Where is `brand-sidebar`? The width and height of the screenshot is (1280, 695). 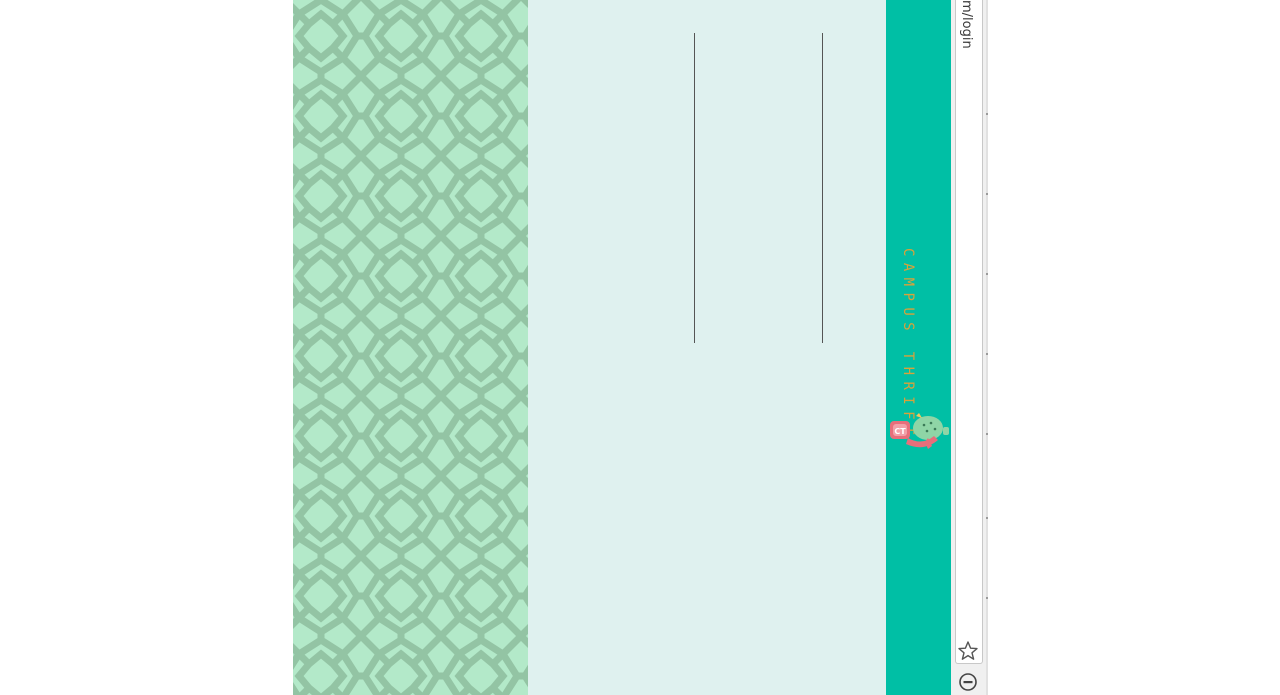 brand-sidebar is located at coordinates (918, 347).